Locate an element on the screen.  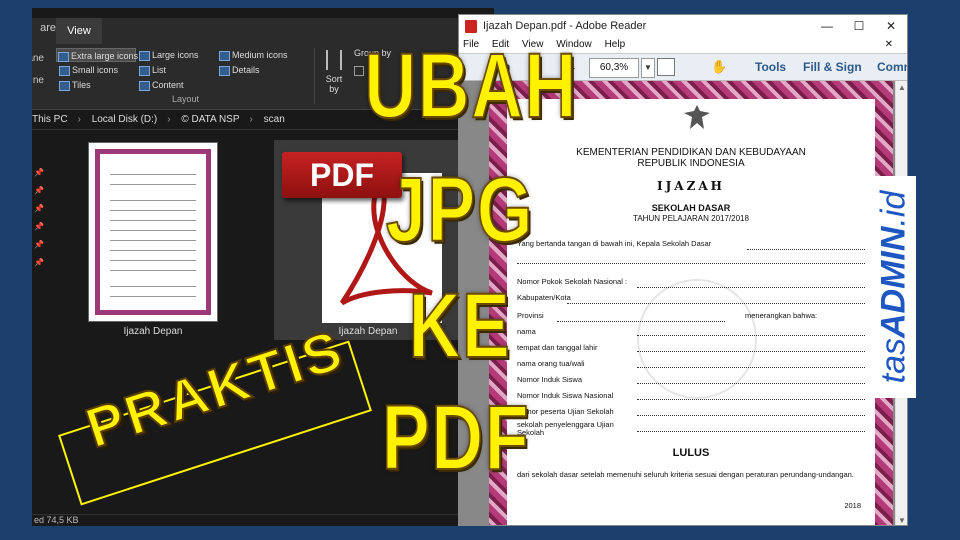
window-title: Ijazah Depan.pdf - Adobe Reader is located at coordinates (565, 26).